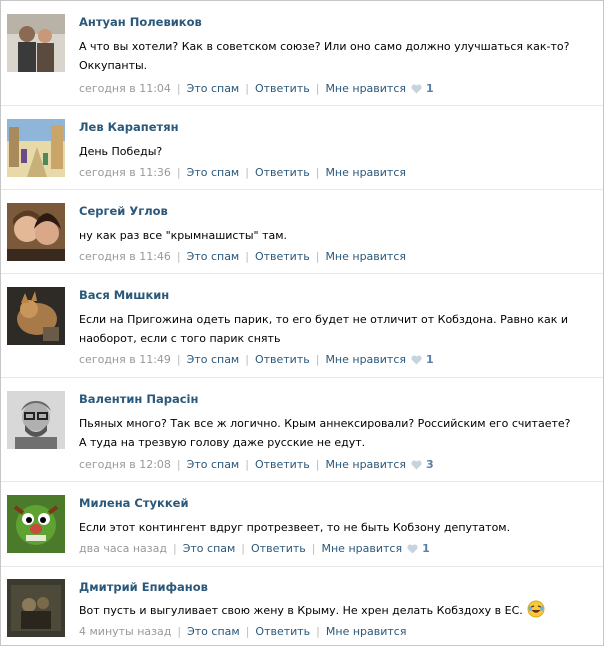  Describe the element at coordinates (121, 151) in the screenshot. I see `comment-text: День Победы?` at that location.